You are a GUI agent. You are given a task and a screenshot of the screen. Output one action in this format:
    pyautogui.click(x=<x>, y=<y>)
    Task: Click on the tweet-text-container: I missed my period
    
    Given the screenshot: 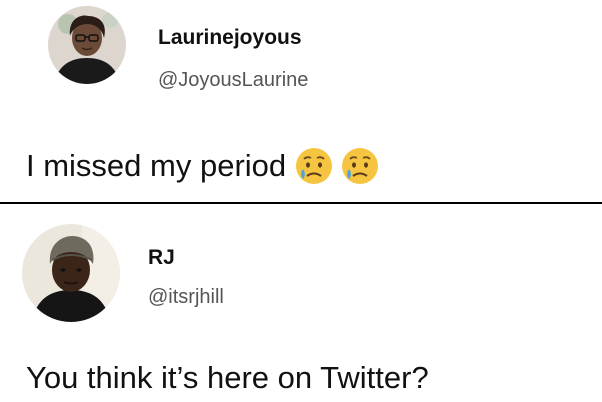 What is the action you would take?
    pyautogui.click(x=203, y=166)
    